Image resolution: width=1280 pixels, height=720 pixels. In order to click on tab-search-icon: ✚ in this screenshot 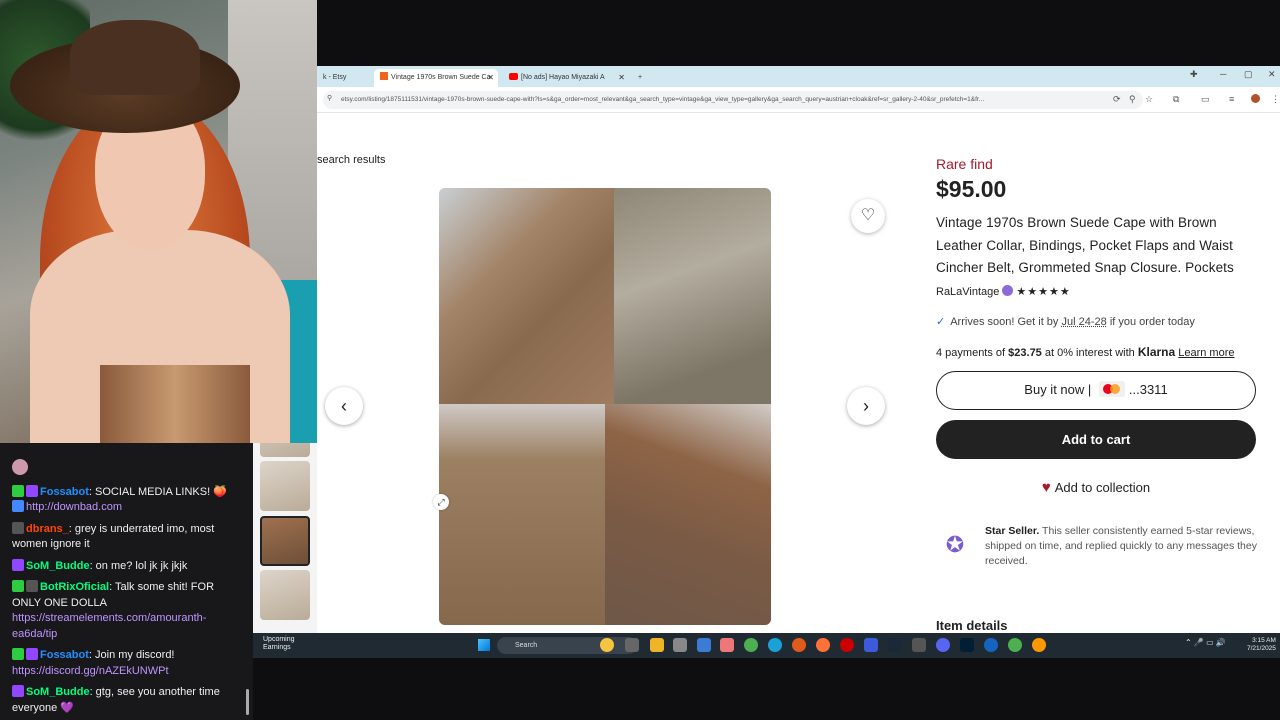, I will do `click(1194, 74)`.